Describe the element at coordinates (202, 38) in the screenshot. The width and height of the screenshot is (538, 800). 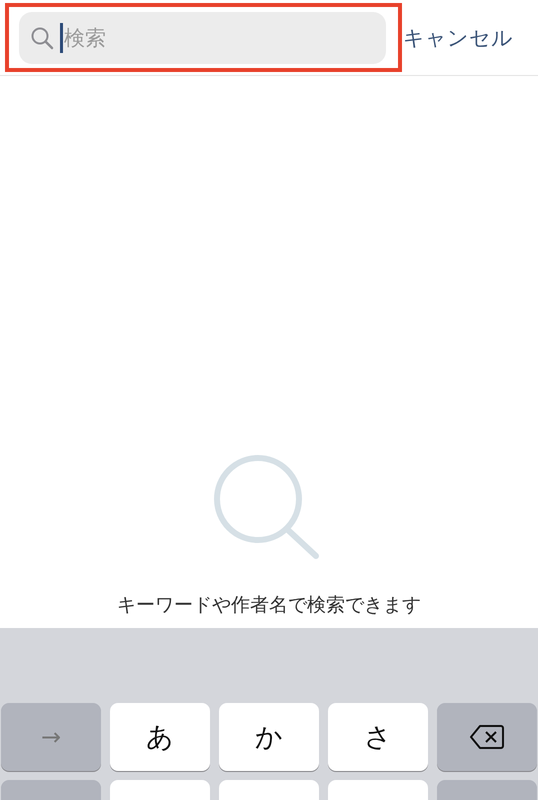
I see `search-field: 検索` at that location.